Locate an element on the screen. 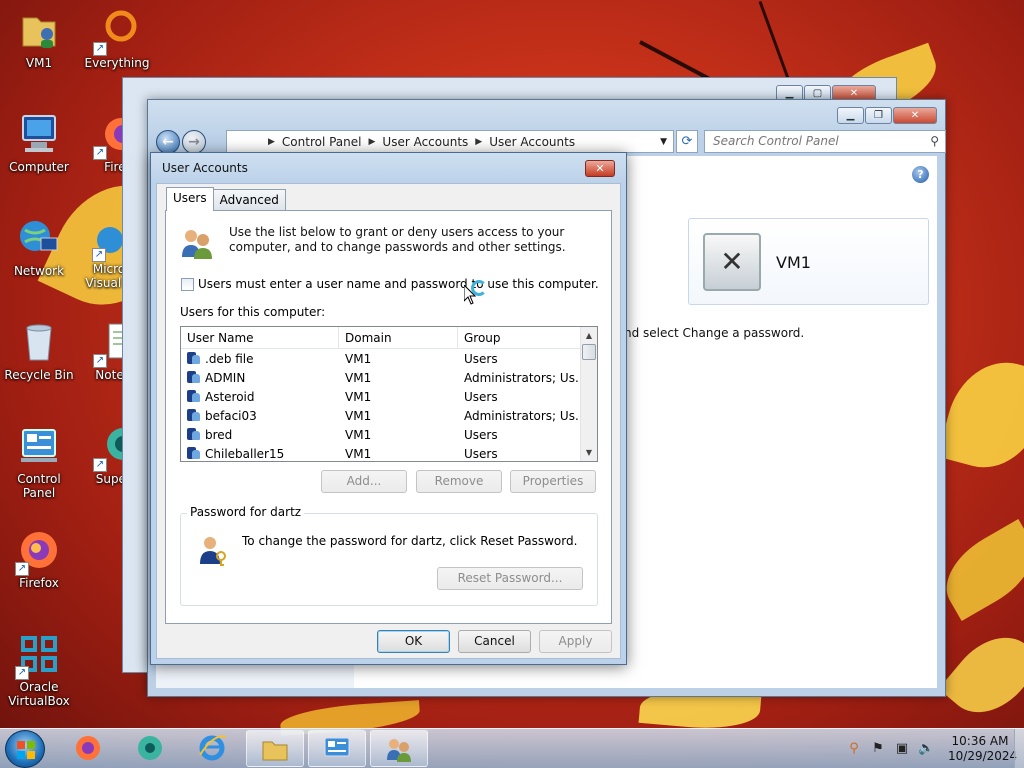  visual-studio-icon: ↗ is located at coordinates (108, 243).